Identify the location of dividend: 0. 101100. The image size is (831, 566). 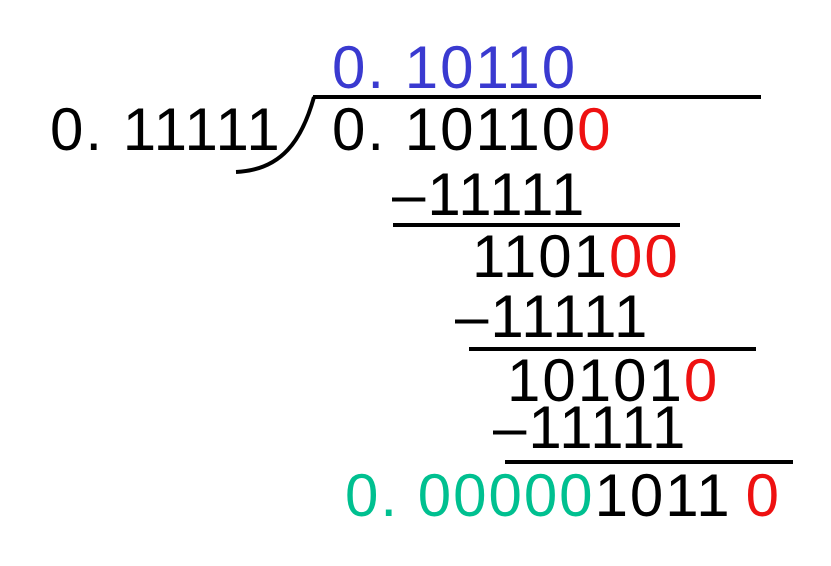
(472, 130).